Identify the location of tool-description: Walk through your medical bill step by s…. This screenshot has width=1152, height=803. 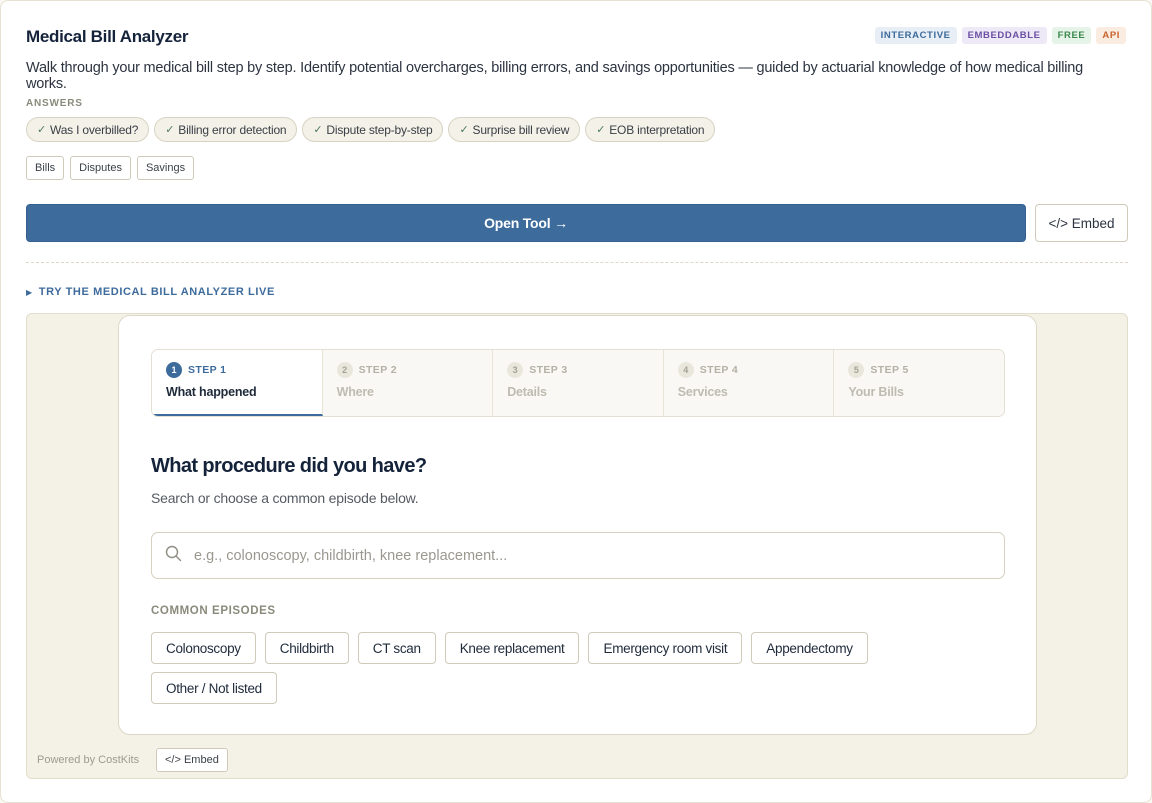
(554, 76).